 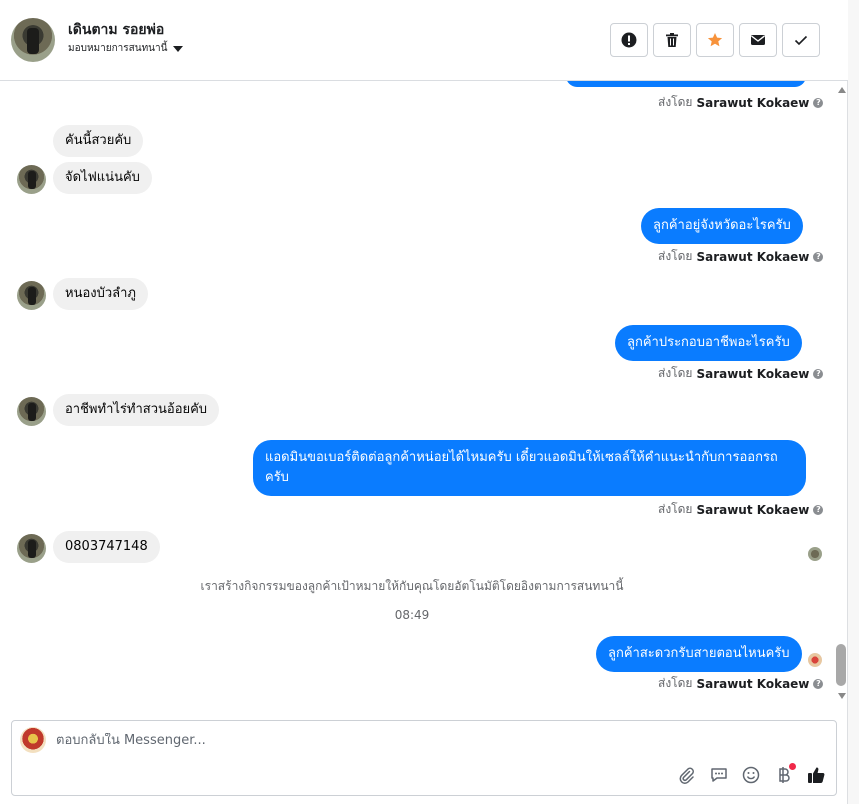 I want to click on message-bubble-outgoing-partial, so click(x=686, y=84).